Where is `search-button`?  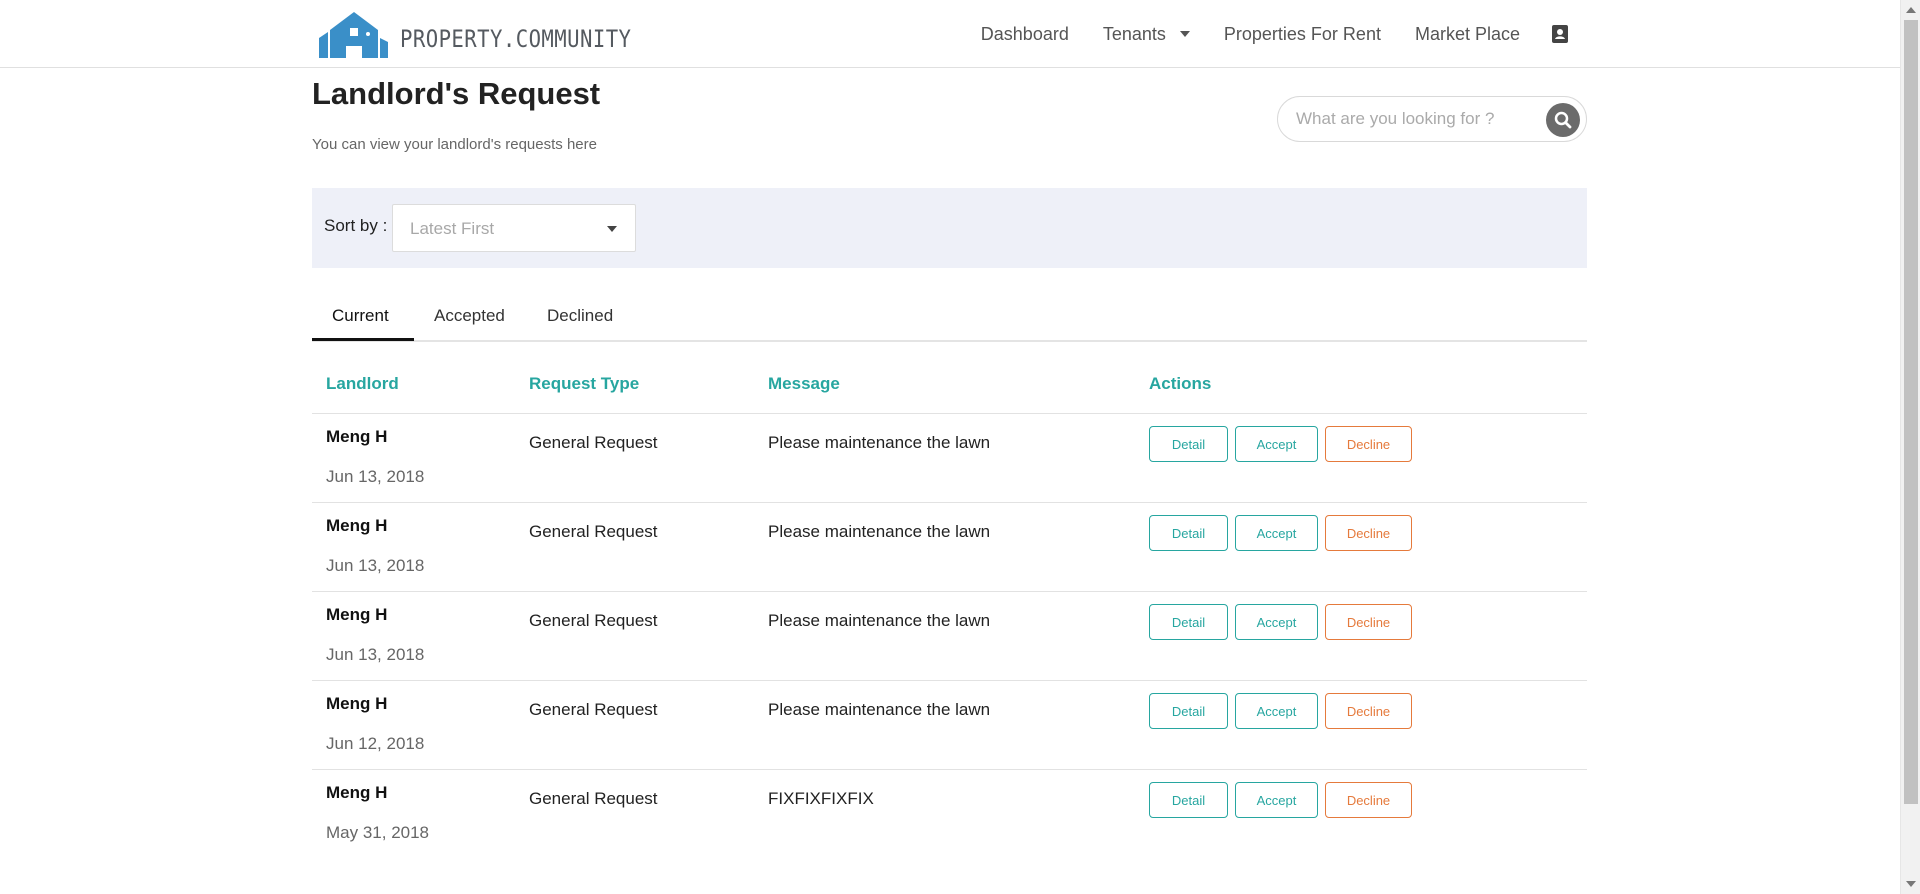
search-button is located at coordinates (1563, 120).